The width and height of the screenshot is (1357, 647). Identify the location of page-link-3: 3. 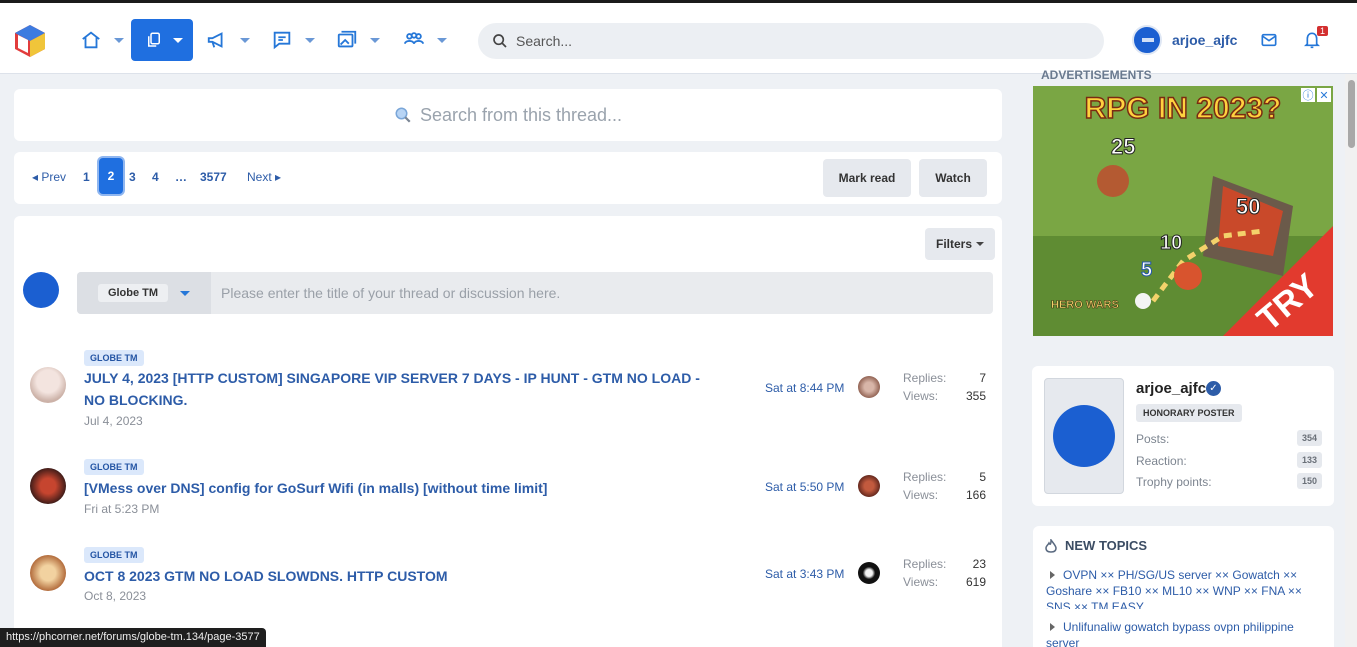
(132, 177).